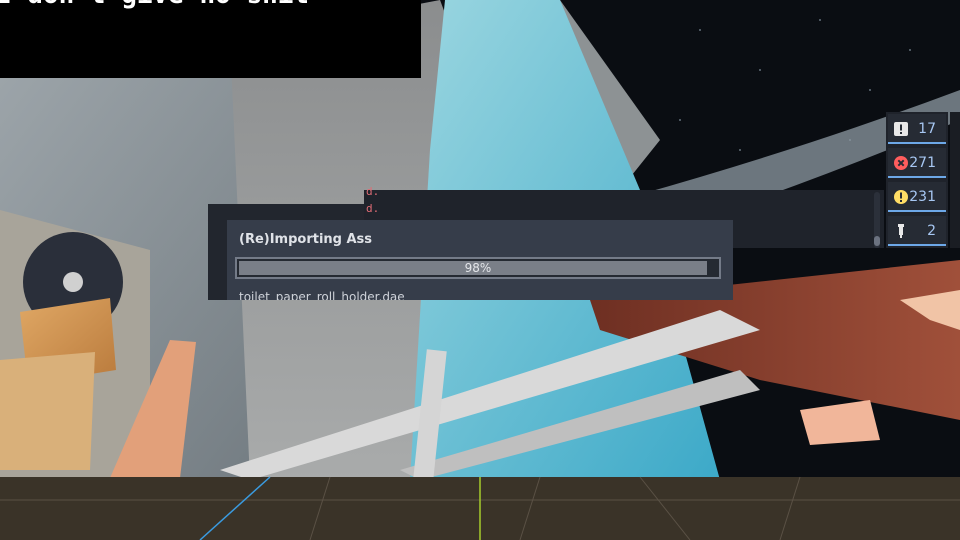 This screenshot has width=960, height=540. I want to click on in-game-text-overlay: I don't give no shit, so click(210, 39).